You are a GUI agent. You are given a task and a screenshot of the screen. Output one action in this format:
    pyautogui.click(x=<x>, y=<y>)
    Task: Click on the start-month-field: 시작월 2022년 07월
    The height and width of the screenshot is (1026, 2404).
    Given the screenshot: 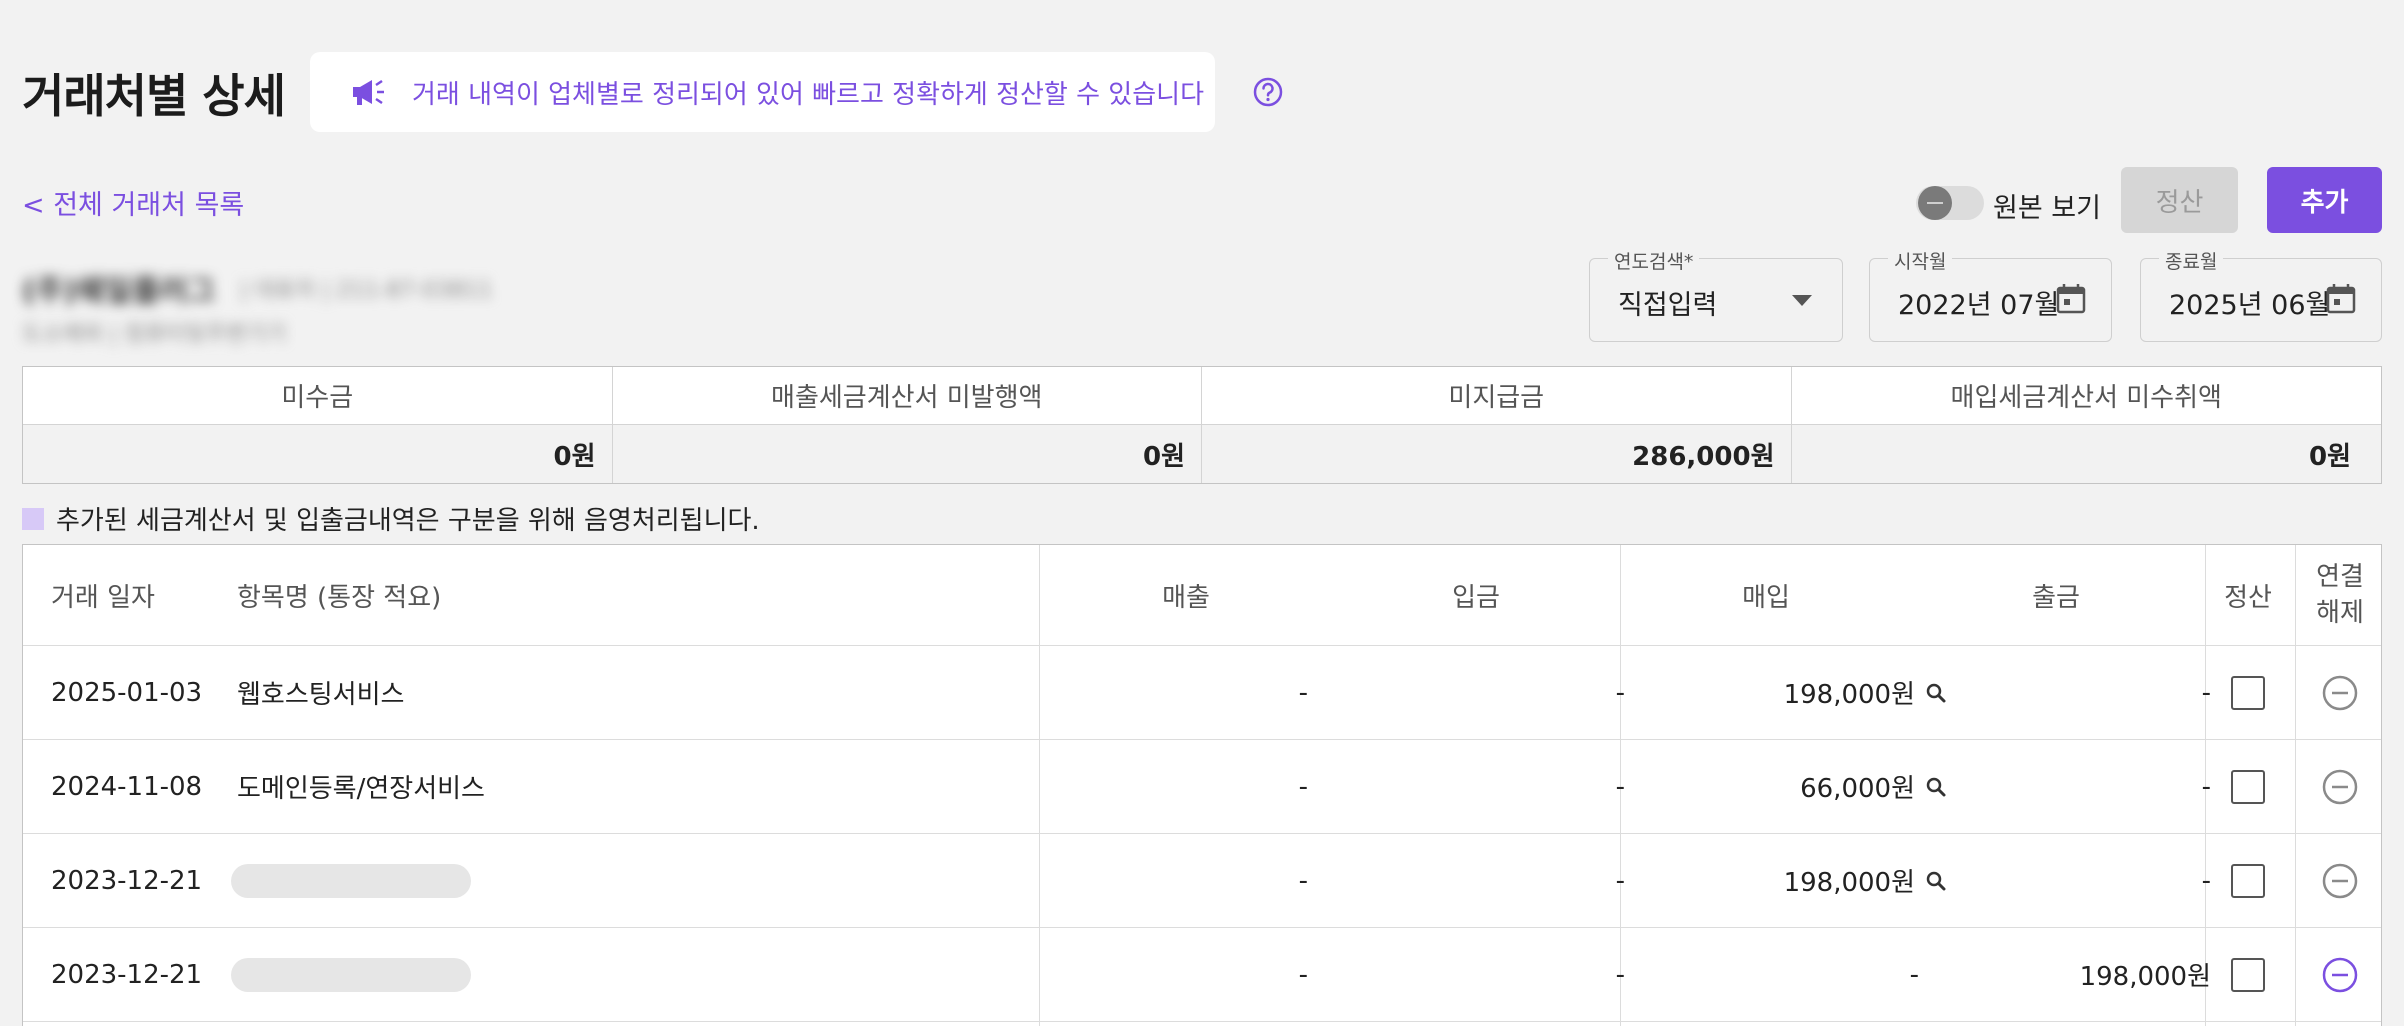 What is the action you would take?
    pyautogui.click(x=1990, y=294)
    